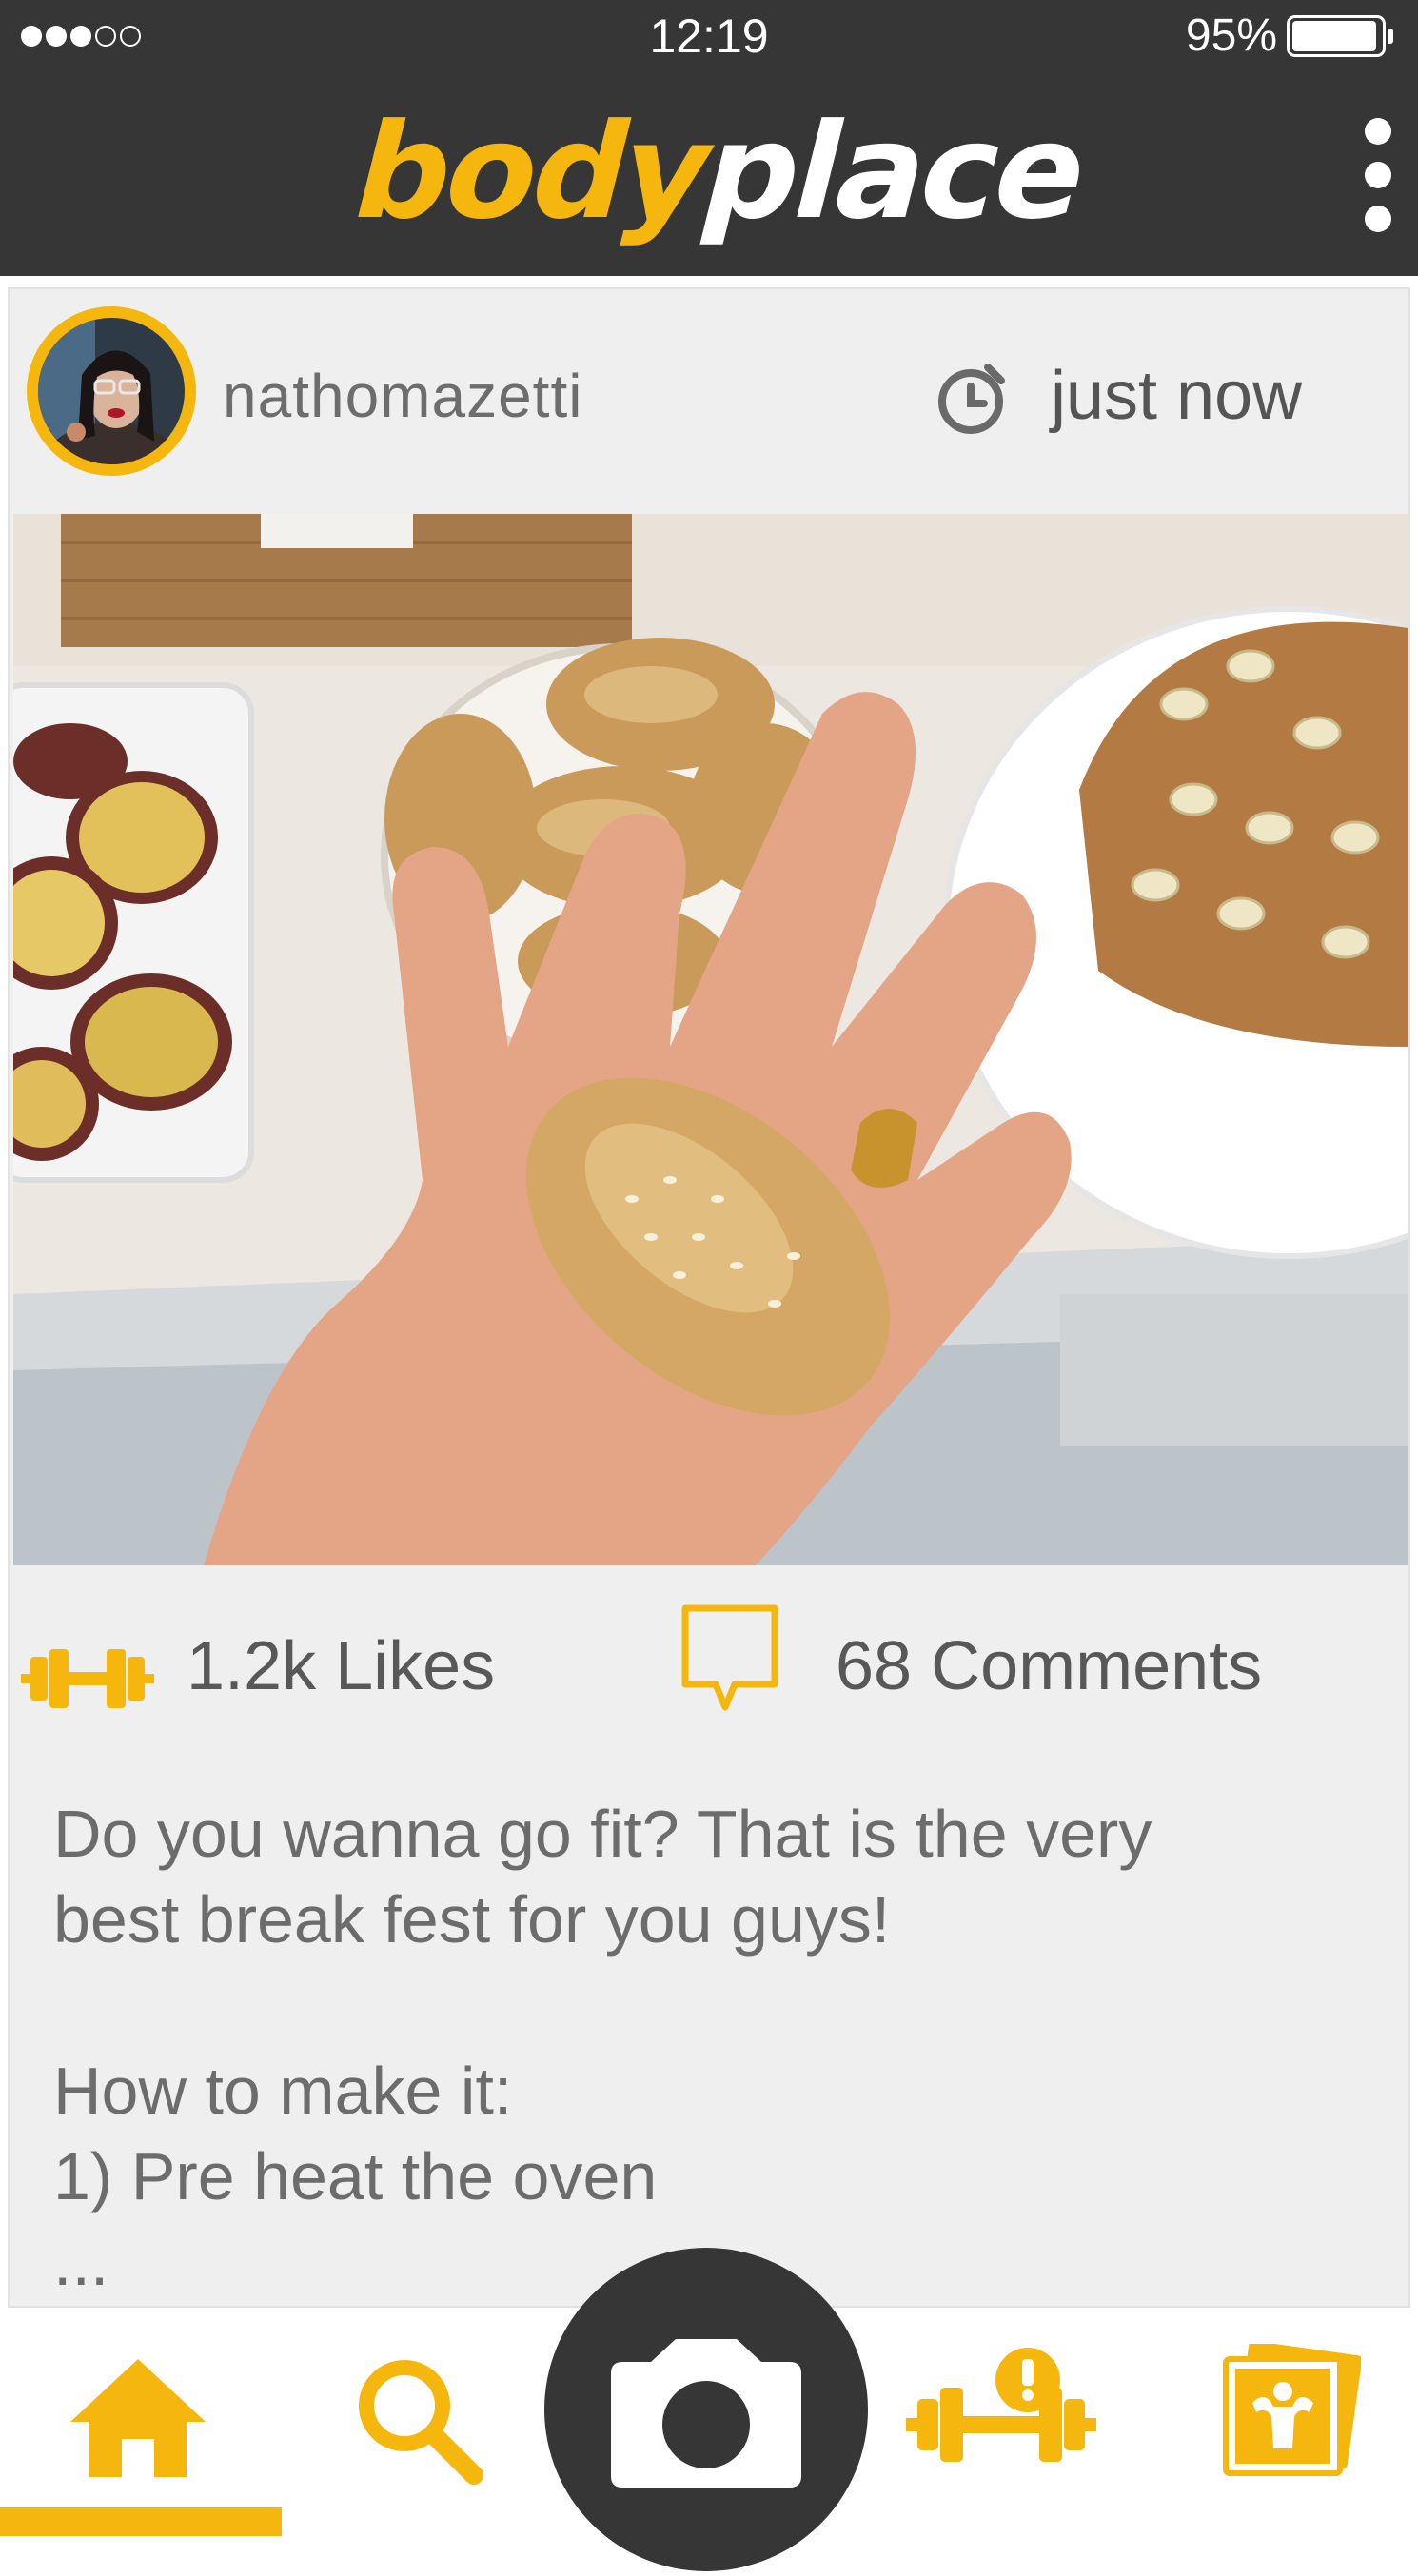  Describe the element at coordinates (111, 391) in the screenshot. I see `avatar` at that location.